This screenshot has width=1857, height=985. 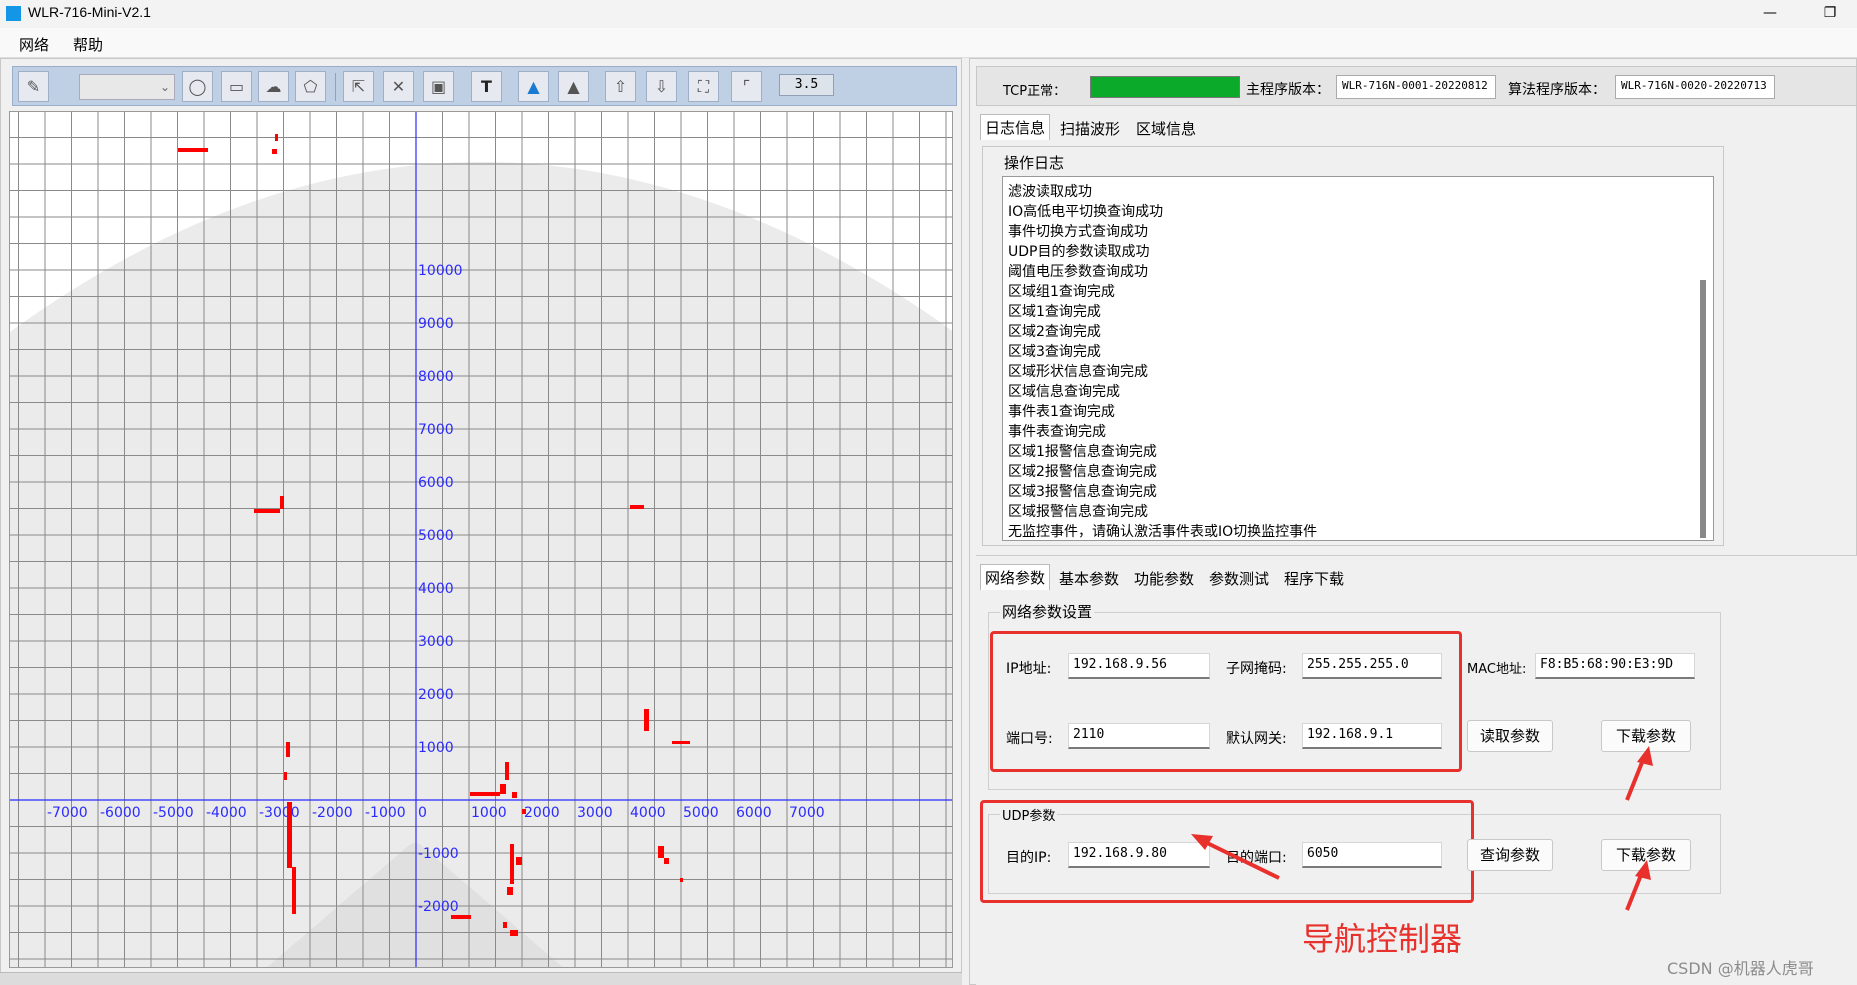 What do you see at coordinates (701, 813) in the screenshot?
I see `x-tick-label: 5000` at bounding box center [701, 813].